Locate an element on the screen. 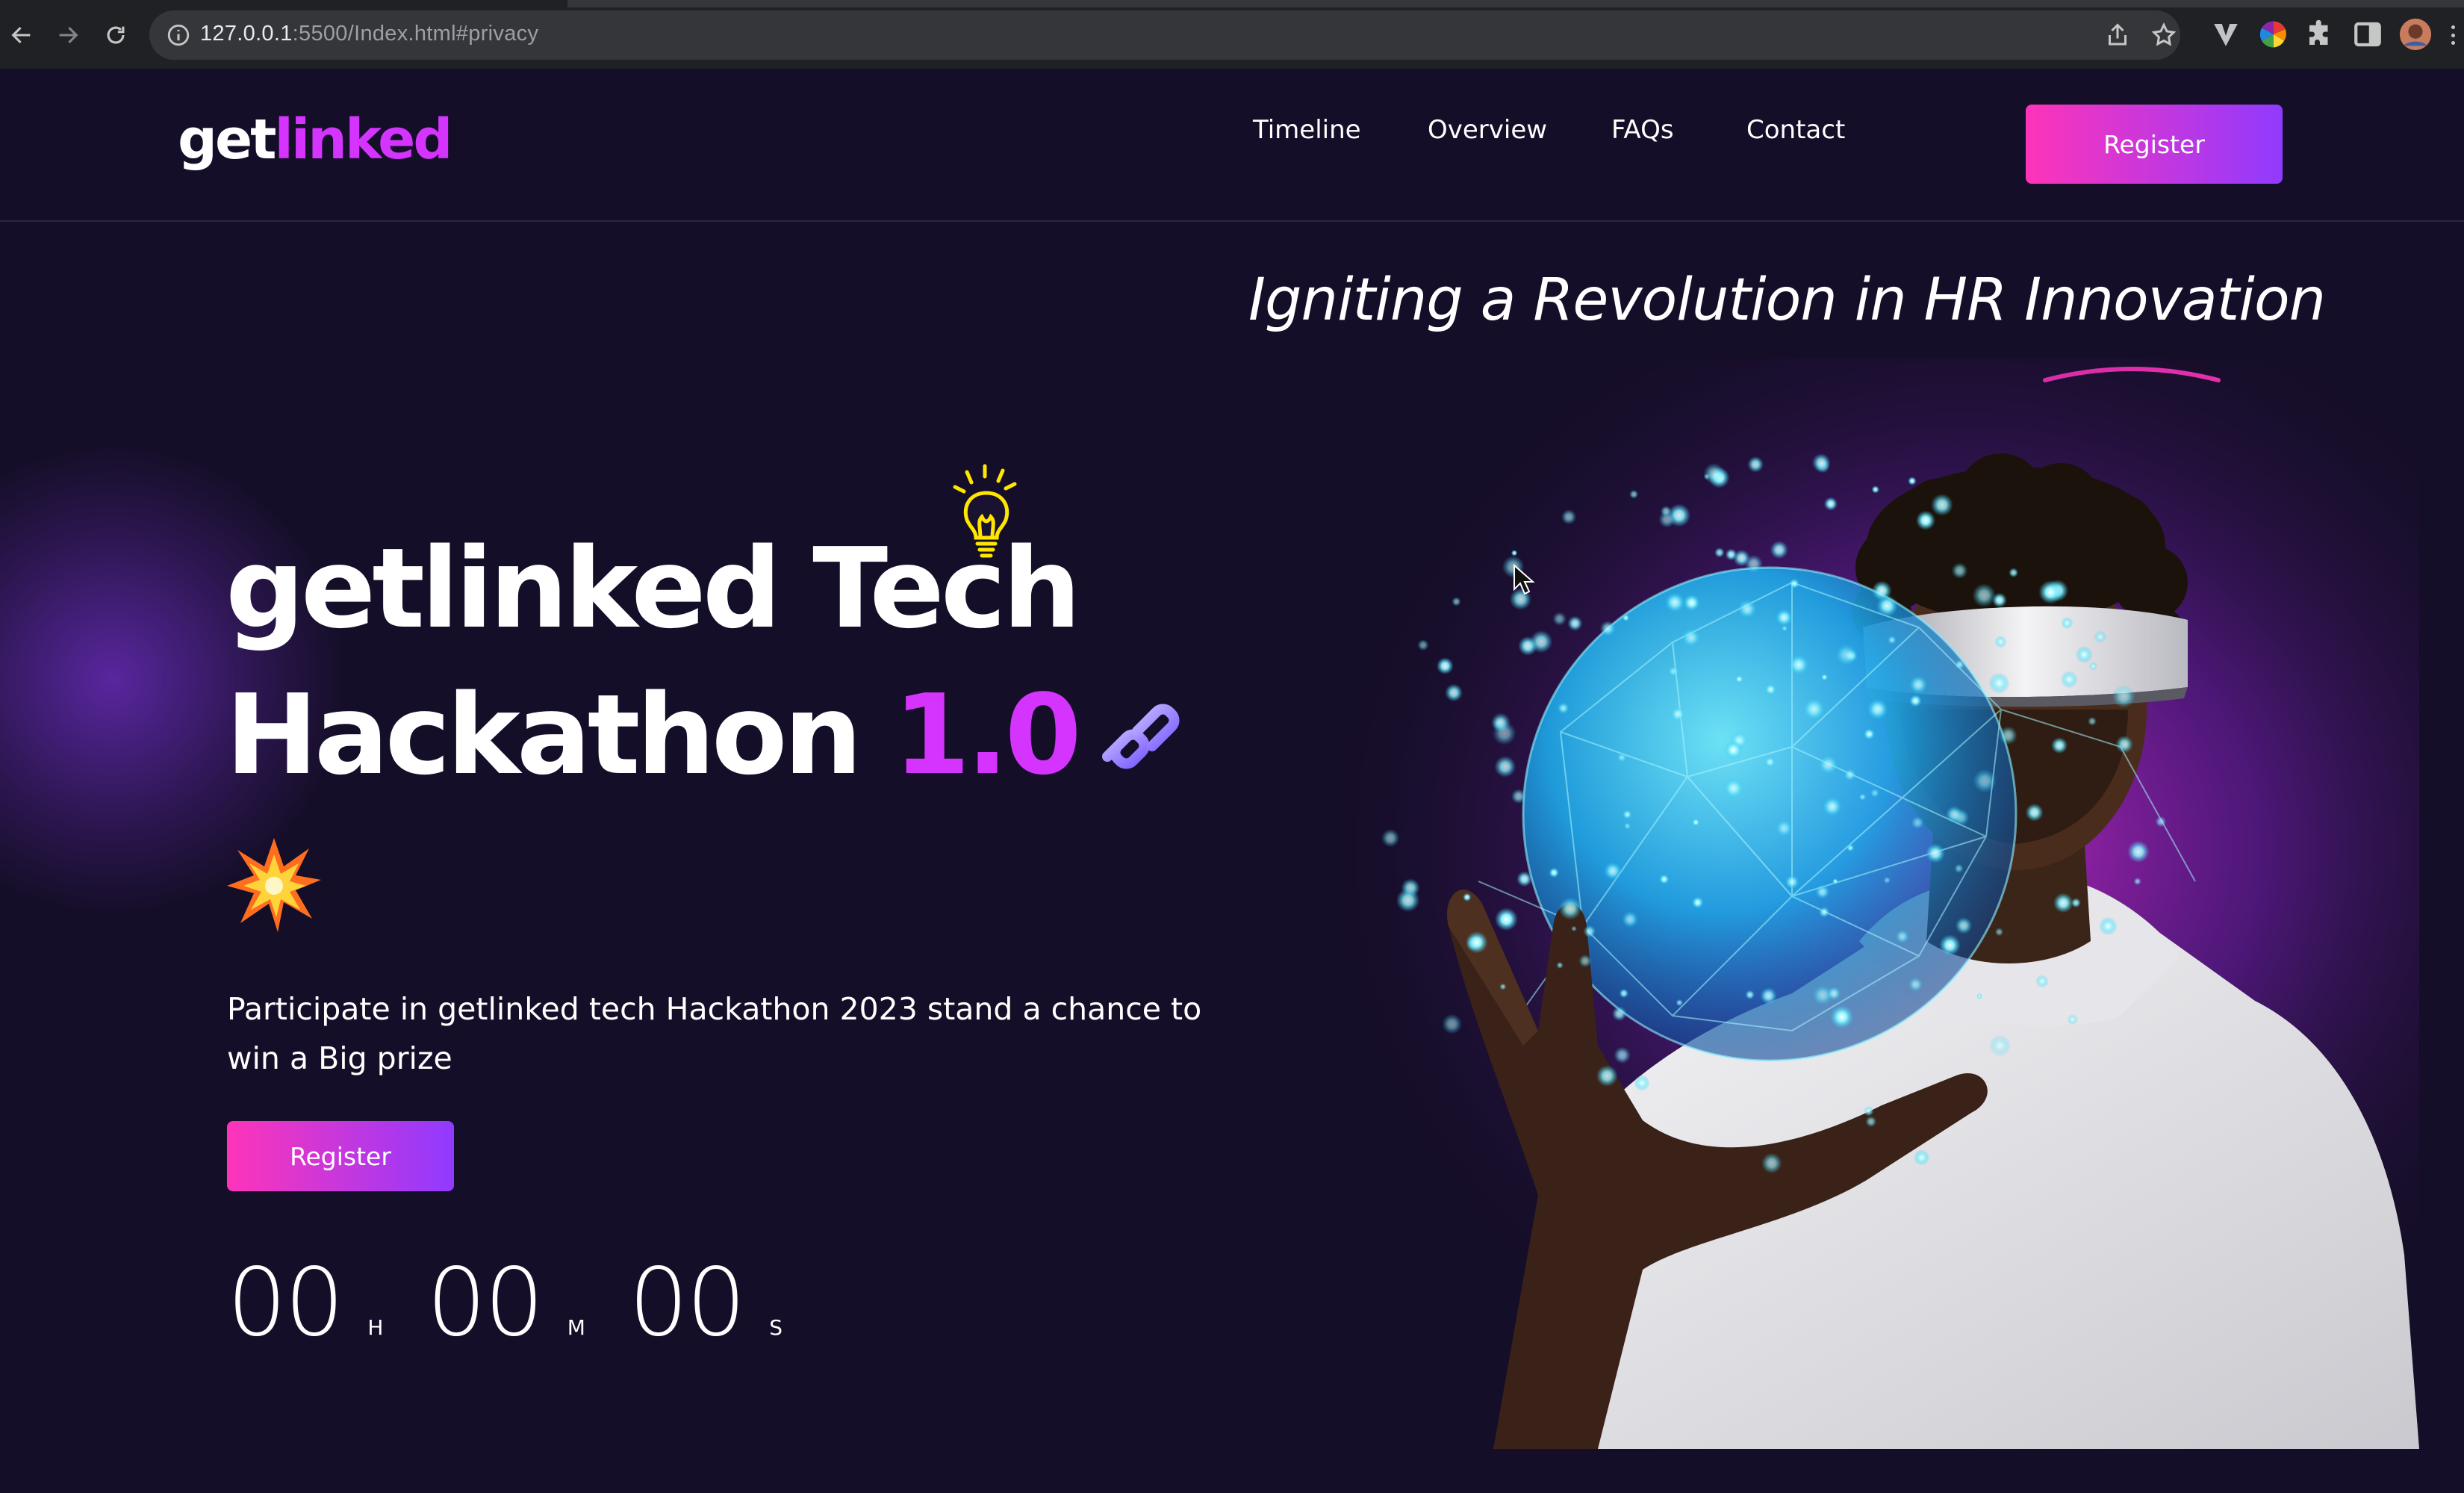  mouse-cursor is located at coordinates (1524, 579).